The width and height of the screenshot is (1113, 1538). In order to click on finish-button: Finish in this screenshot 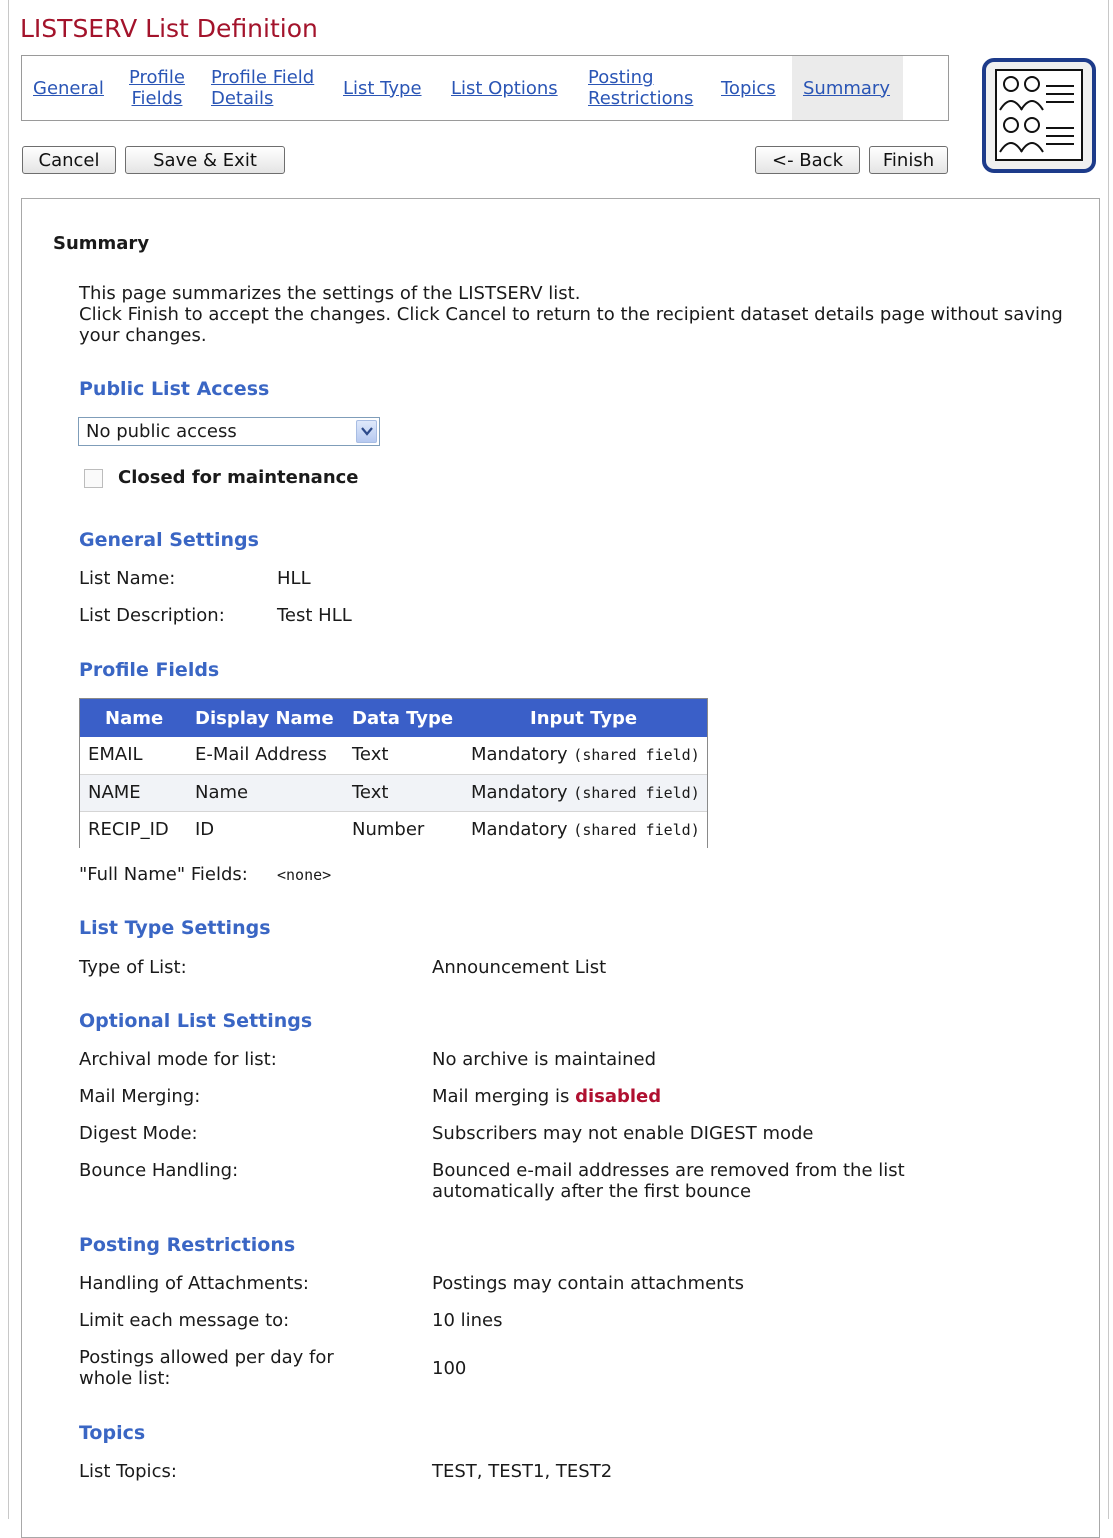, I will do `click(908, 160)`.